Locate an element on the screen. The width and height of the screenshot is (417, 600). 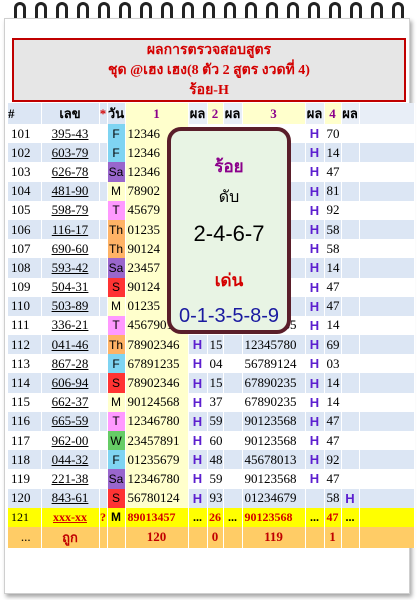
row-lek: 504-31 is located at coordinates (70, 287).